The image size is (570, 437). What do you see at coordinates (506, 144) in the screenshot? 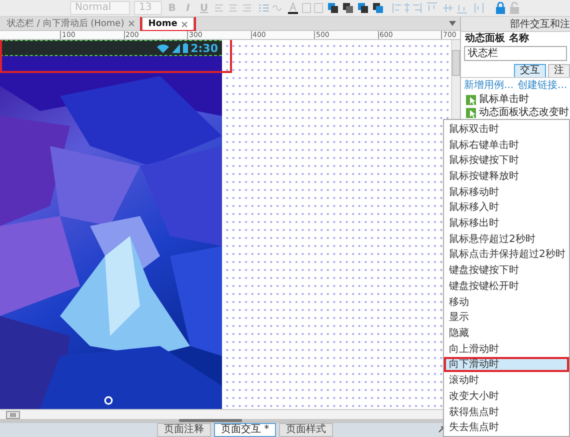
I see `menu-item: 鼠标右键单击时` at bounding box center [506, 144].